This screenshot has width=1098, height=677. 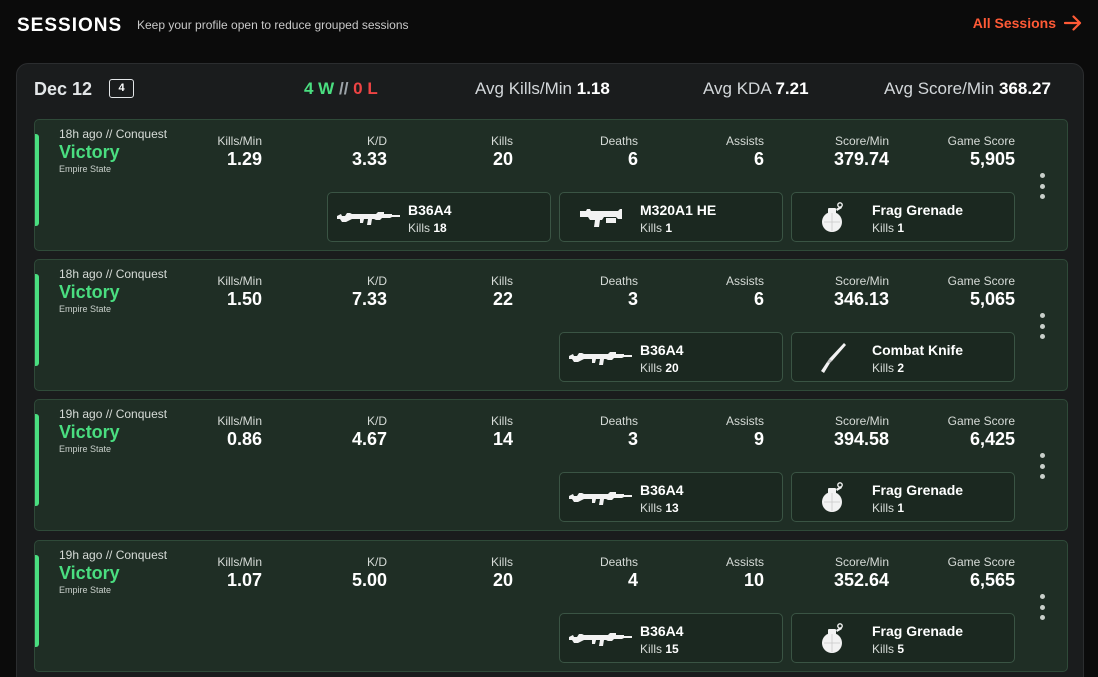 I want to click on all-sessions-link: All Sessions, so click(x=1027, y=23).